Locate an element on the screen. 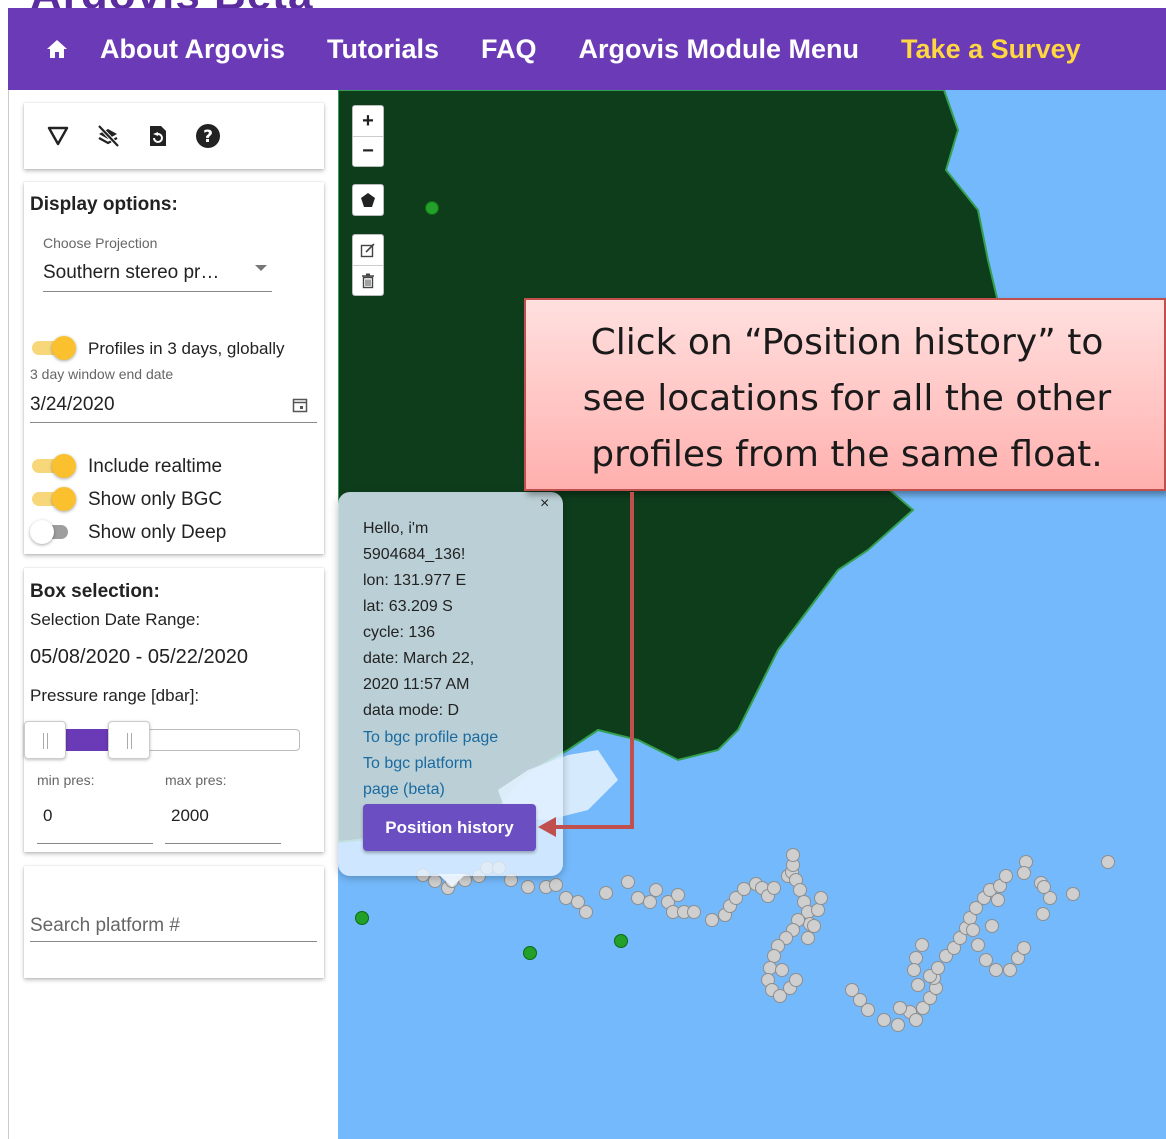 The image size is (1166, 1139). calendar-icon is located at coordinates (300, 405).